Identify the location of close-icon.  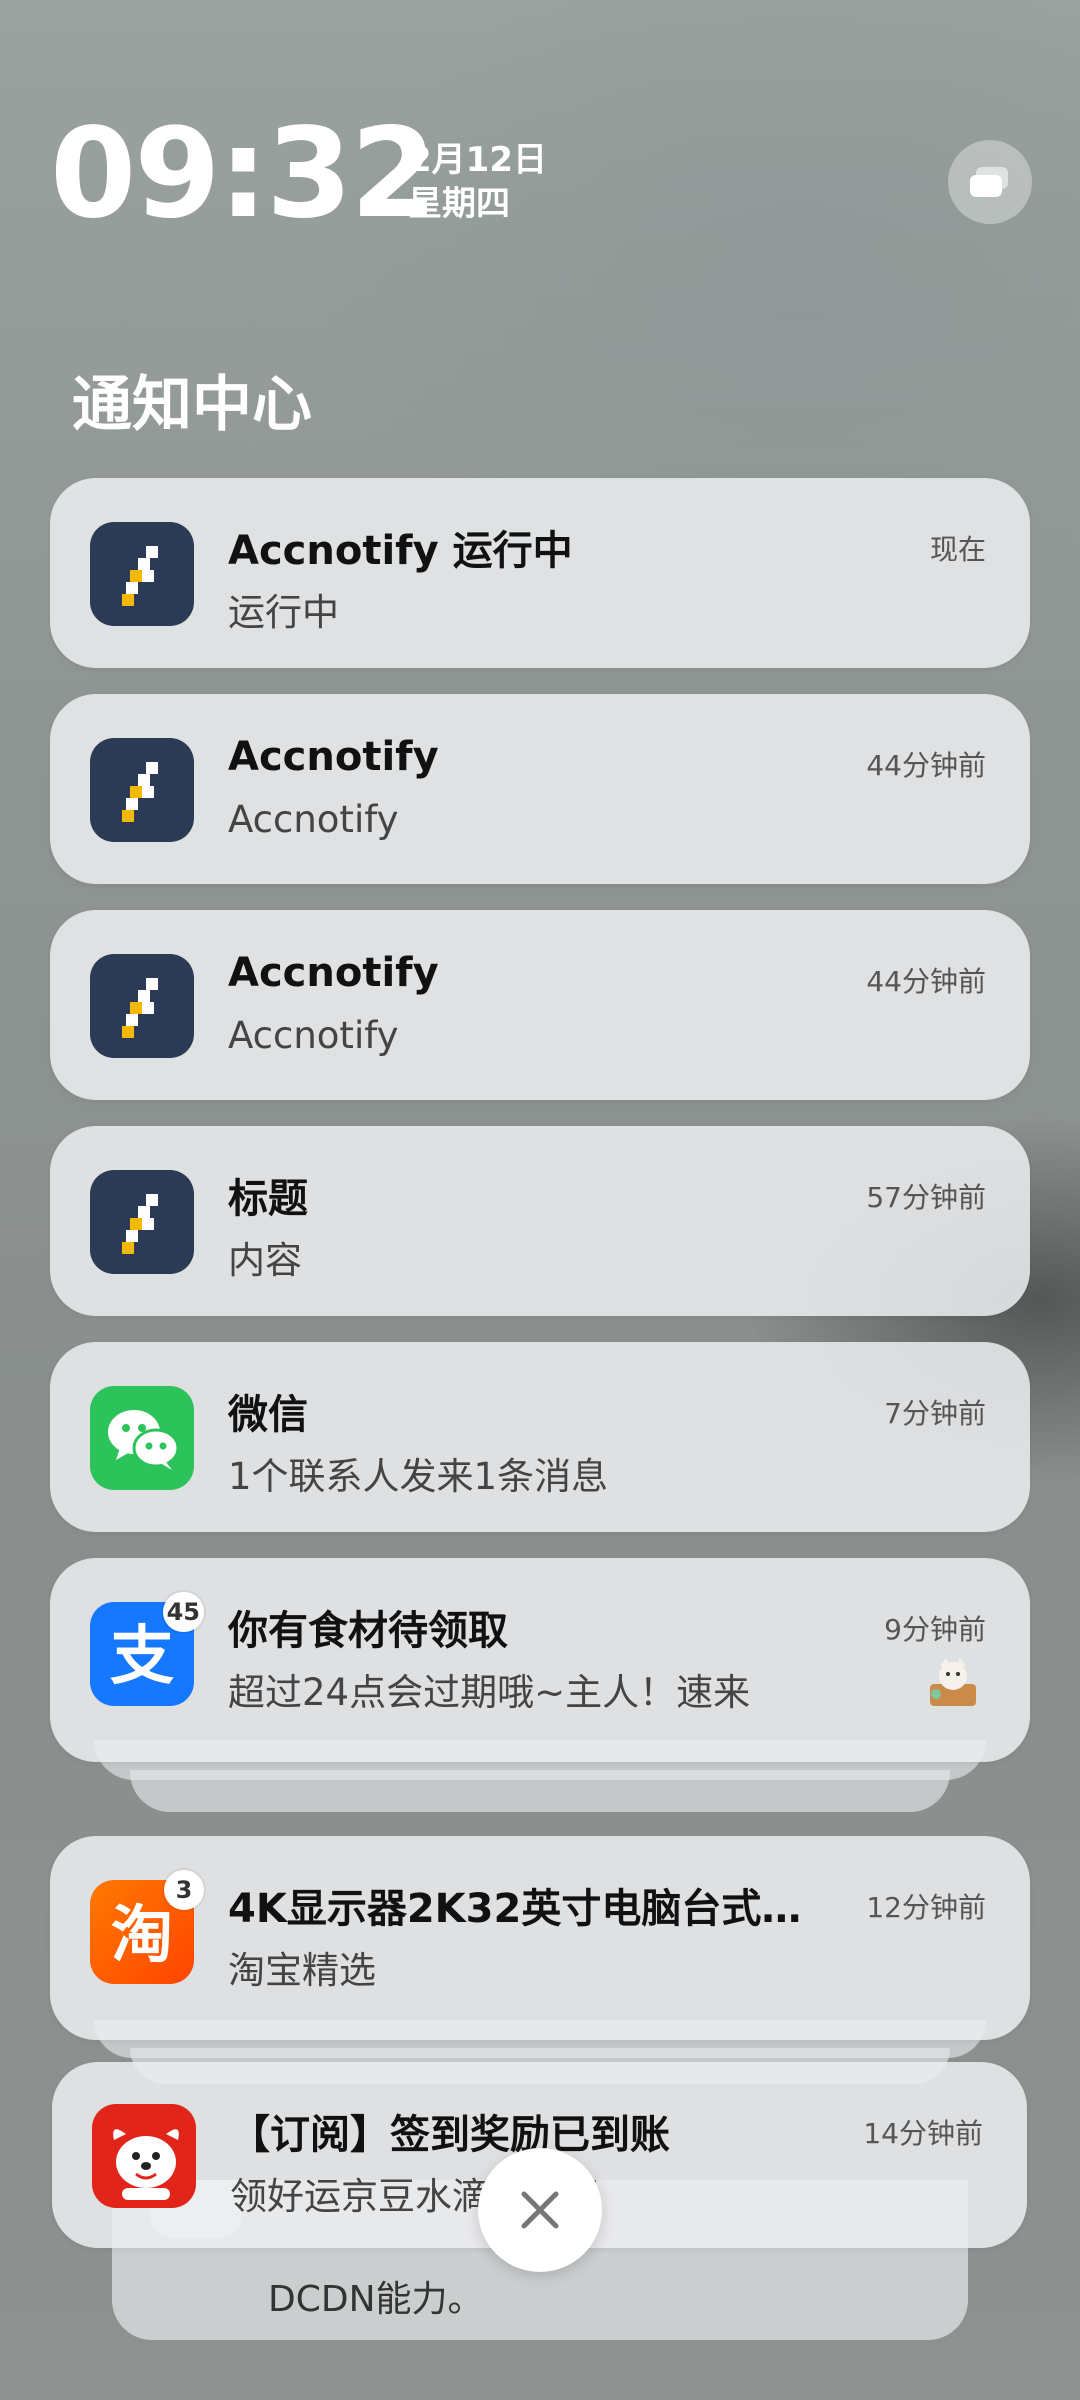
(540, 2210).